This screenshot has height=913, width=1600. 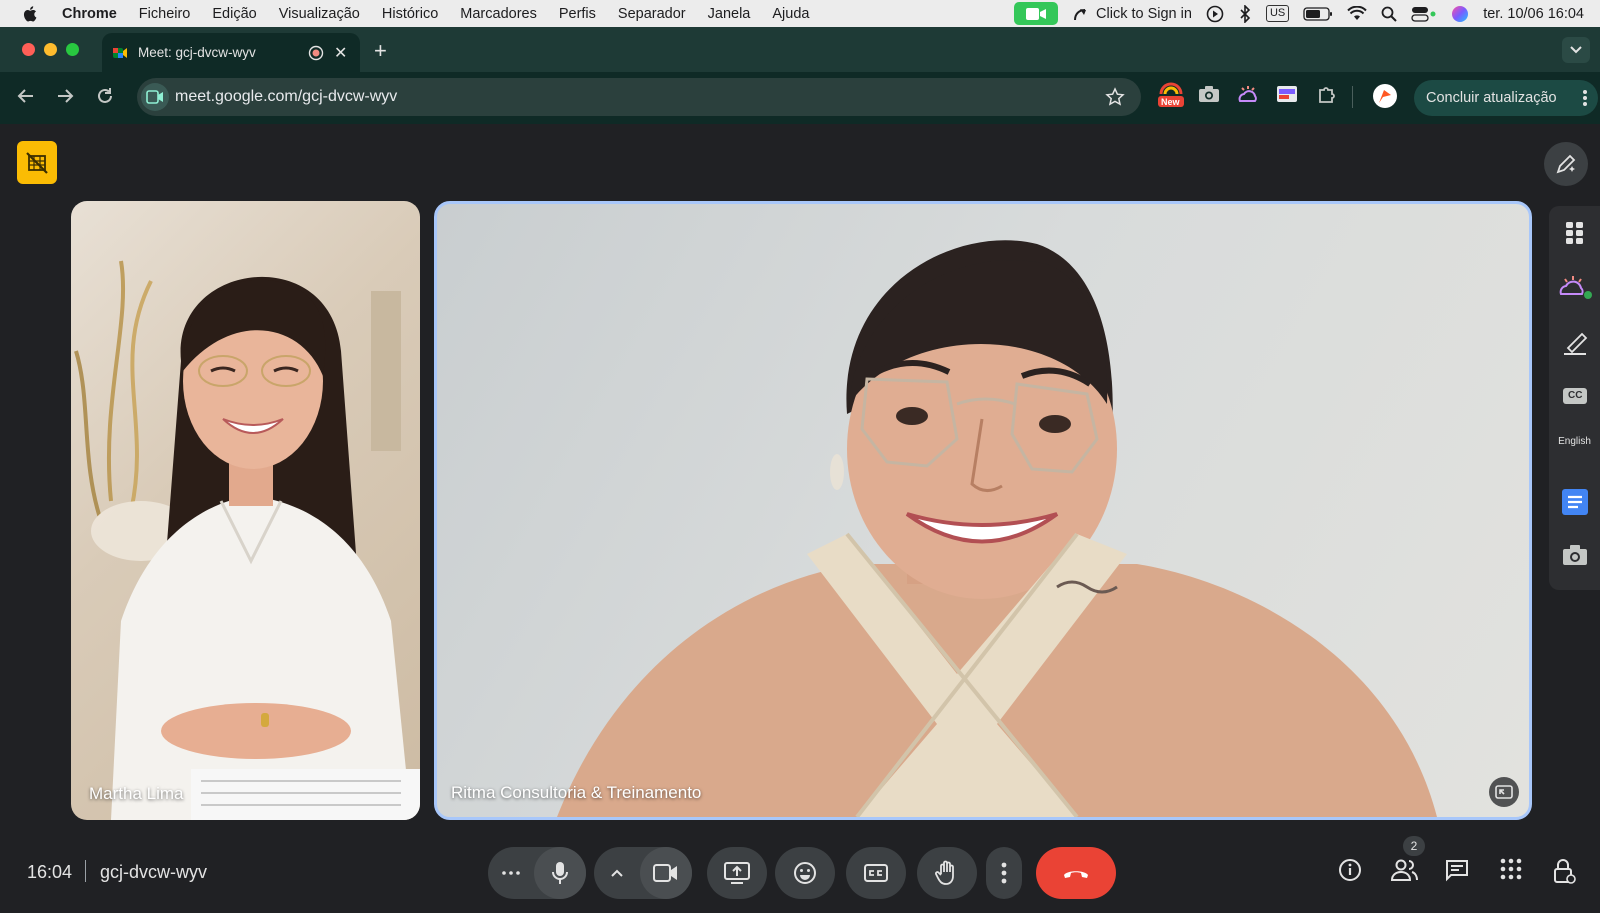 I want to click on menu-ajuda: Ajuda, so click(x=790, y=14).